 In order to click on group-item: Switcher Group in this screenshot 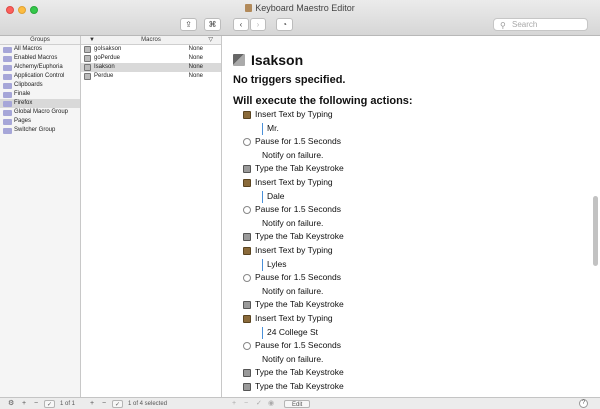, I will do `click(40, 130)`.